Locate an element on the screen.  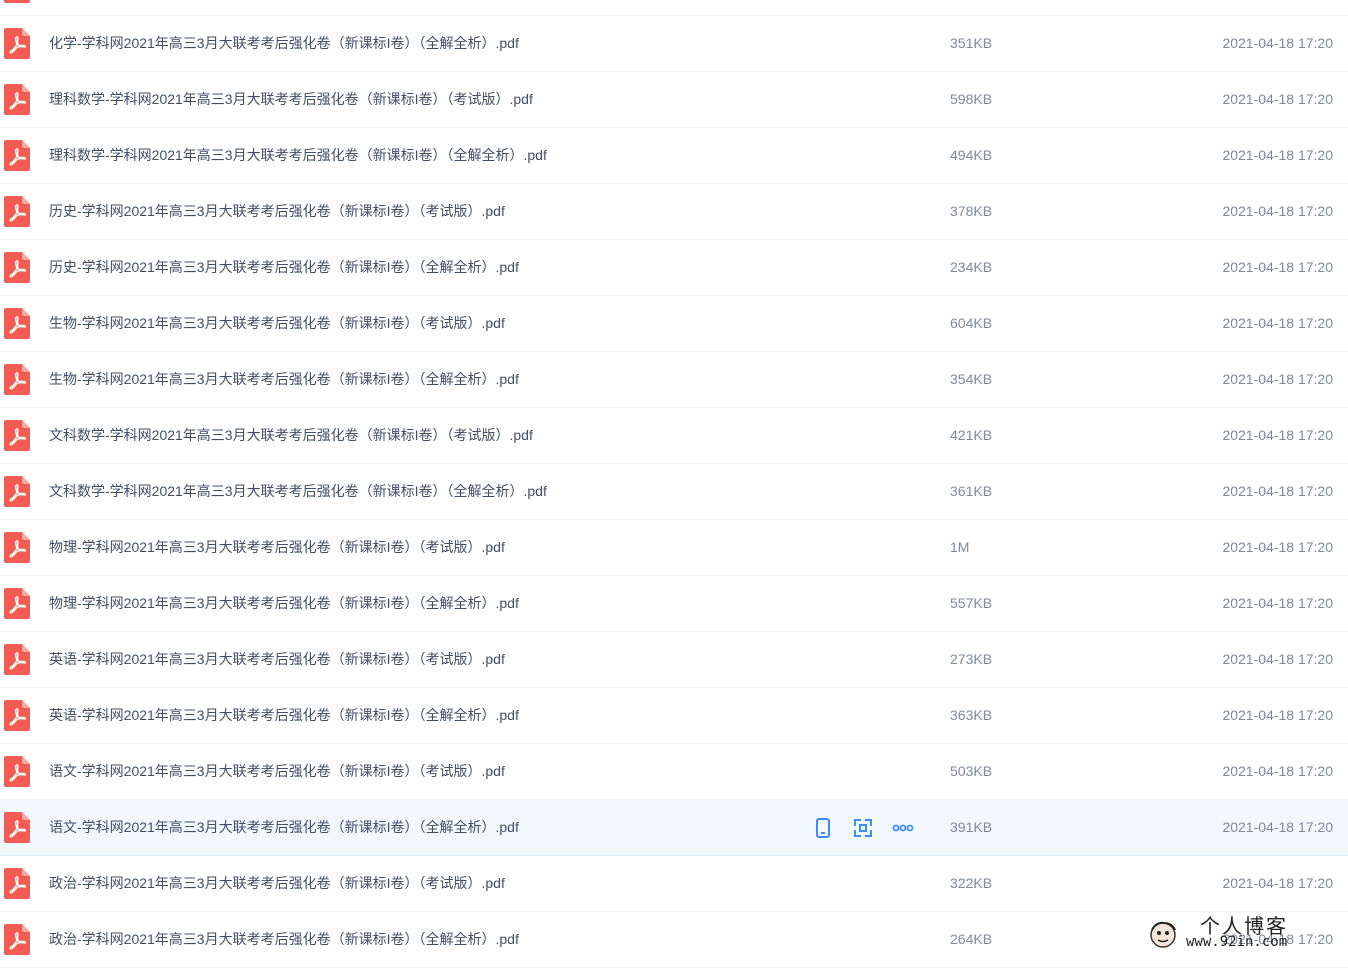
file-size: 1M is located at coordinates (960, 547).